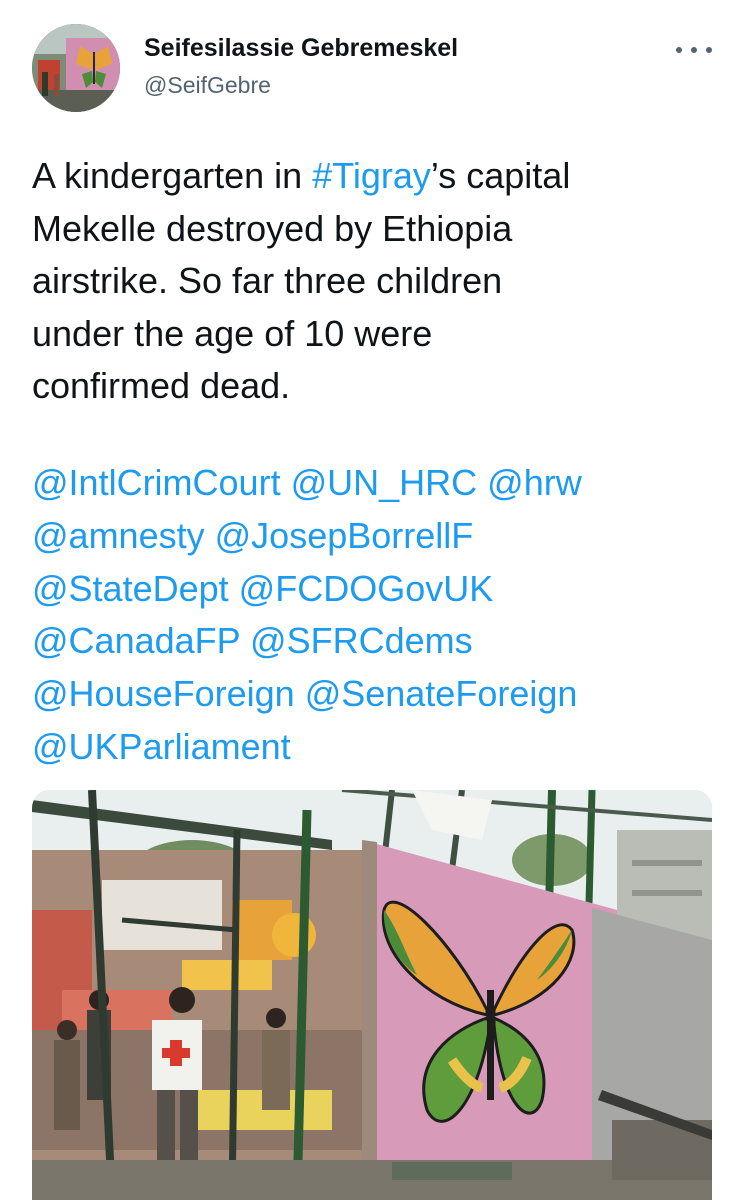  I want to click on mention-link: @UN_HRC, so click(384, 482).